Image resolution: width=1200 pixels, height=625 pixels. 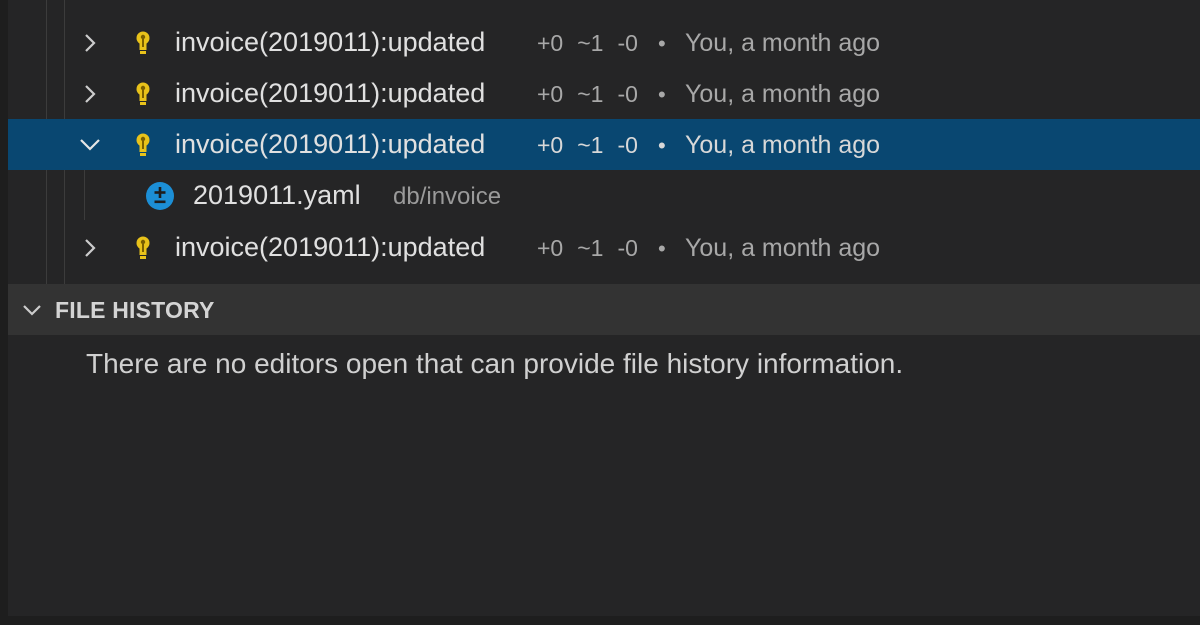 I want to click on panel-bottom-border, so click(x=600, y=620).